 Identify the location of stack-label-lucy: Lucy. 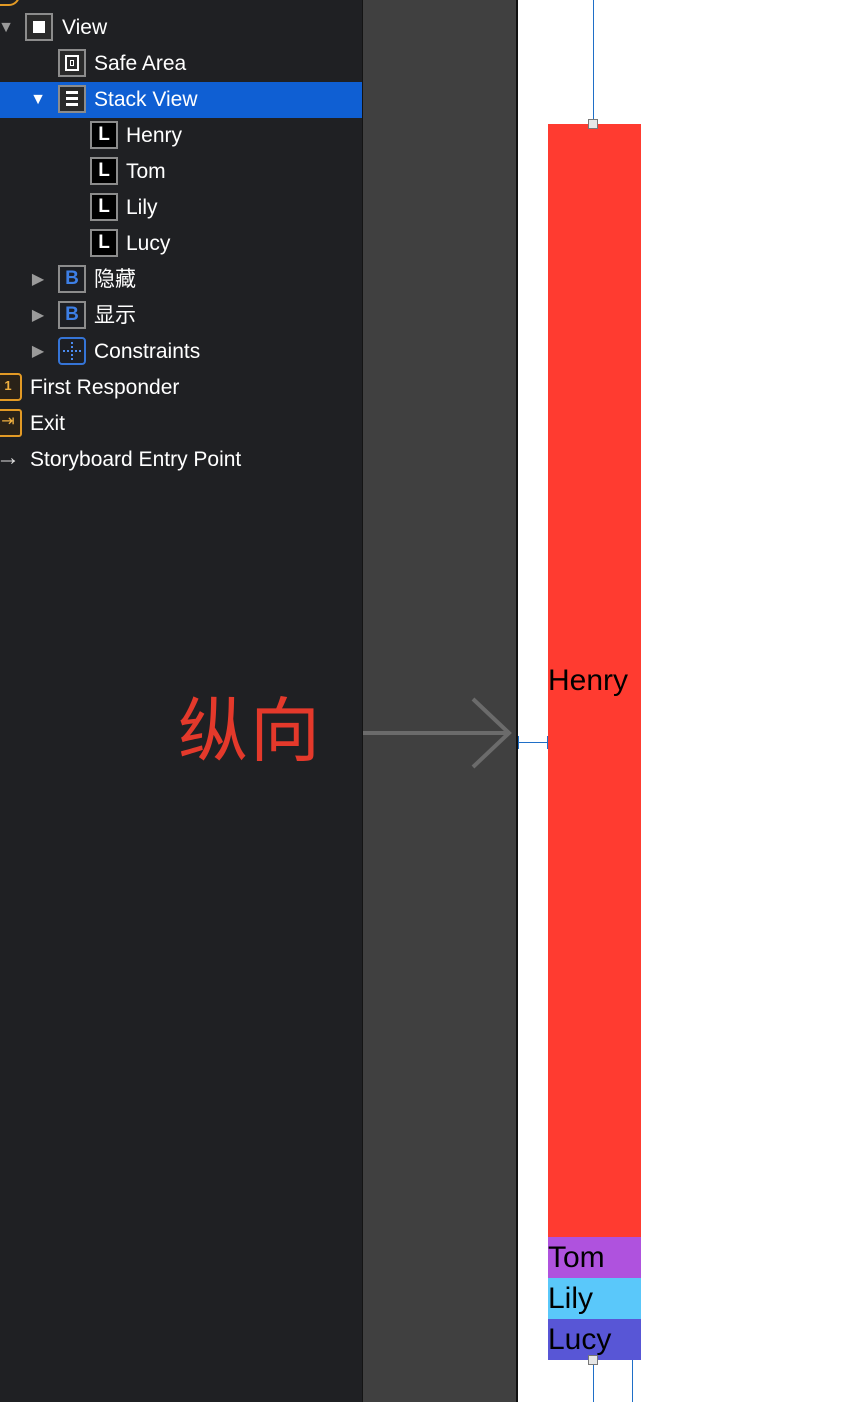
(594, 1339).